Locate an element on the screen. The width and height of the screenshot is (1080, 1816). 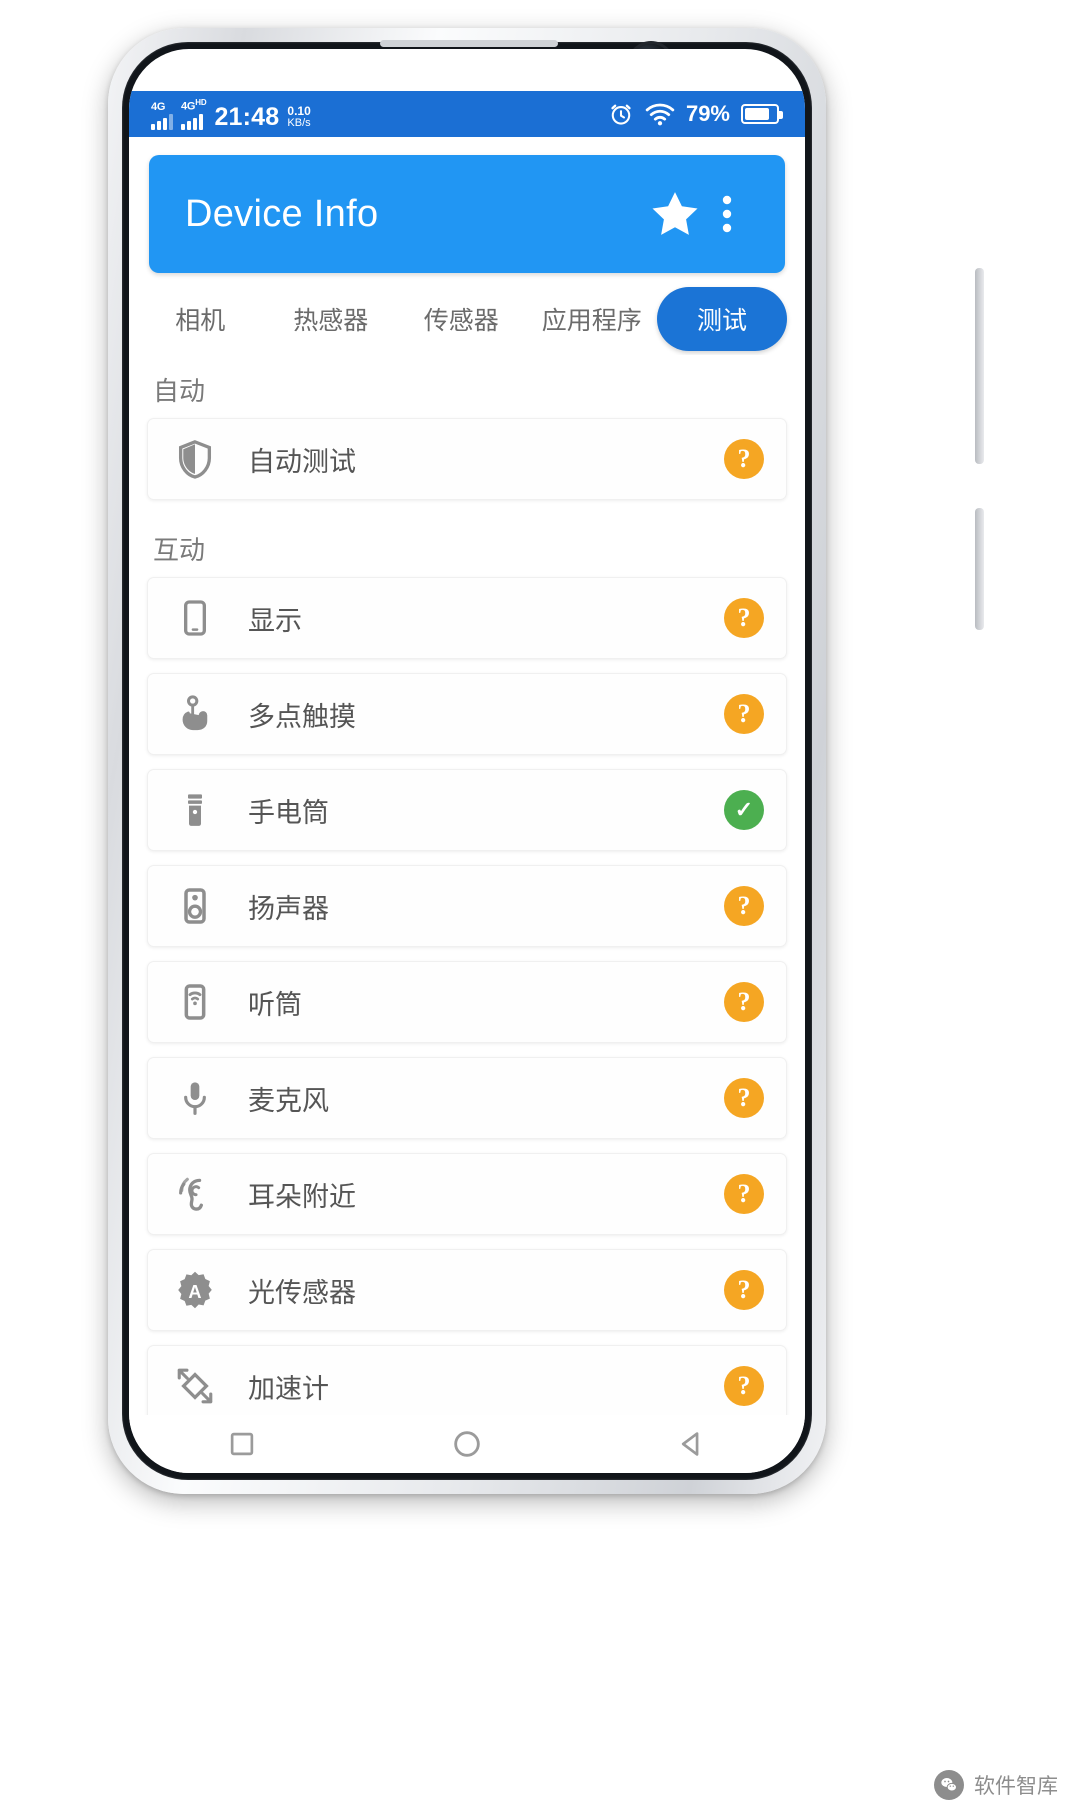
sim1-signal: 4G is located at coordinates (162, 115).